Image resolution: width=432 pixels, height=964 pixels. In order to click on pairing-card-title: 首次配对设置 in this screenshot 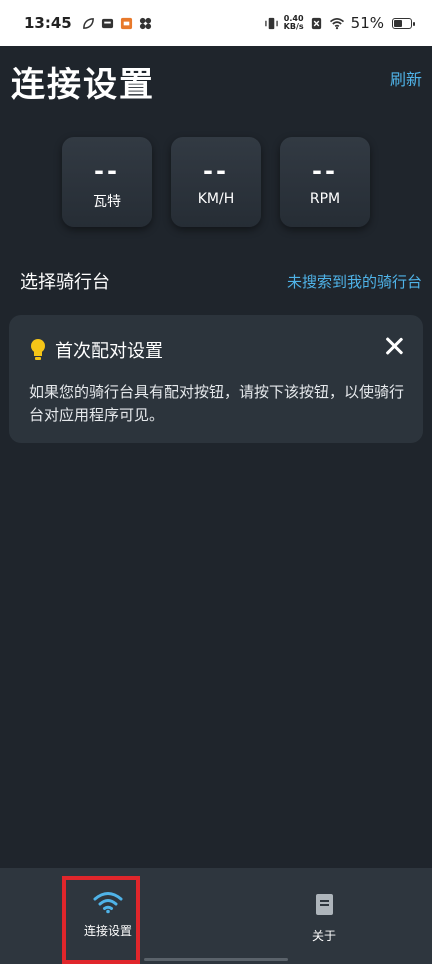, I will do `click(109, 351)`.